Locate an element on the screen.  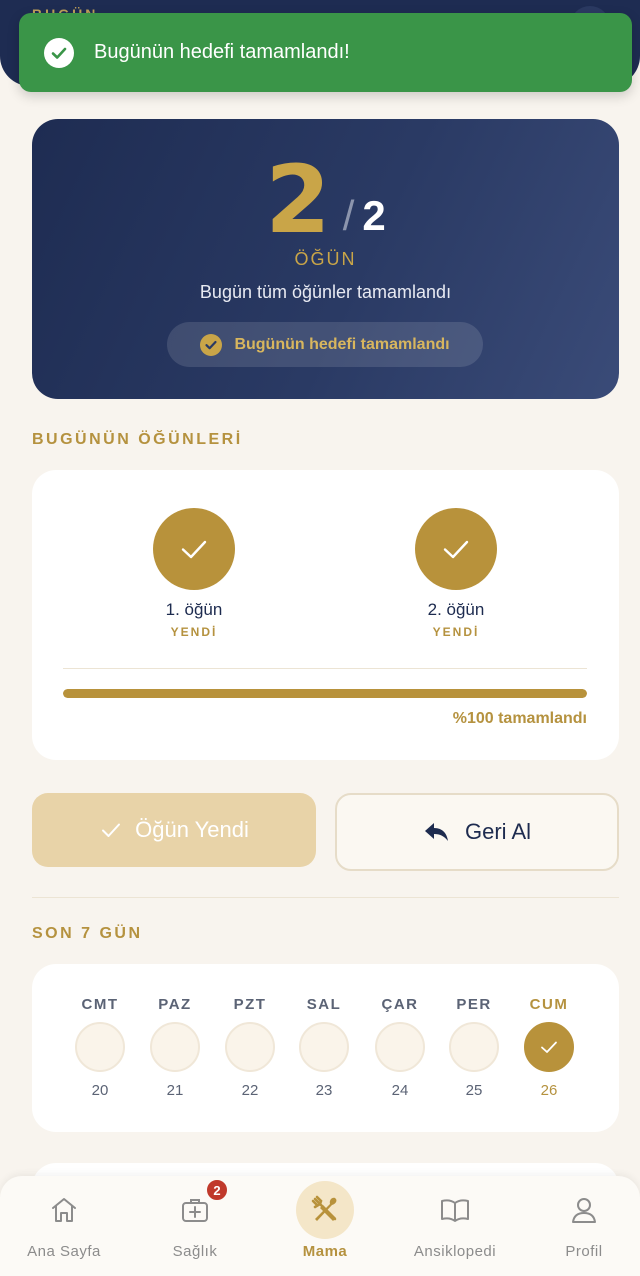
day-item: PER 25 is located at coordinates (474, 1047).